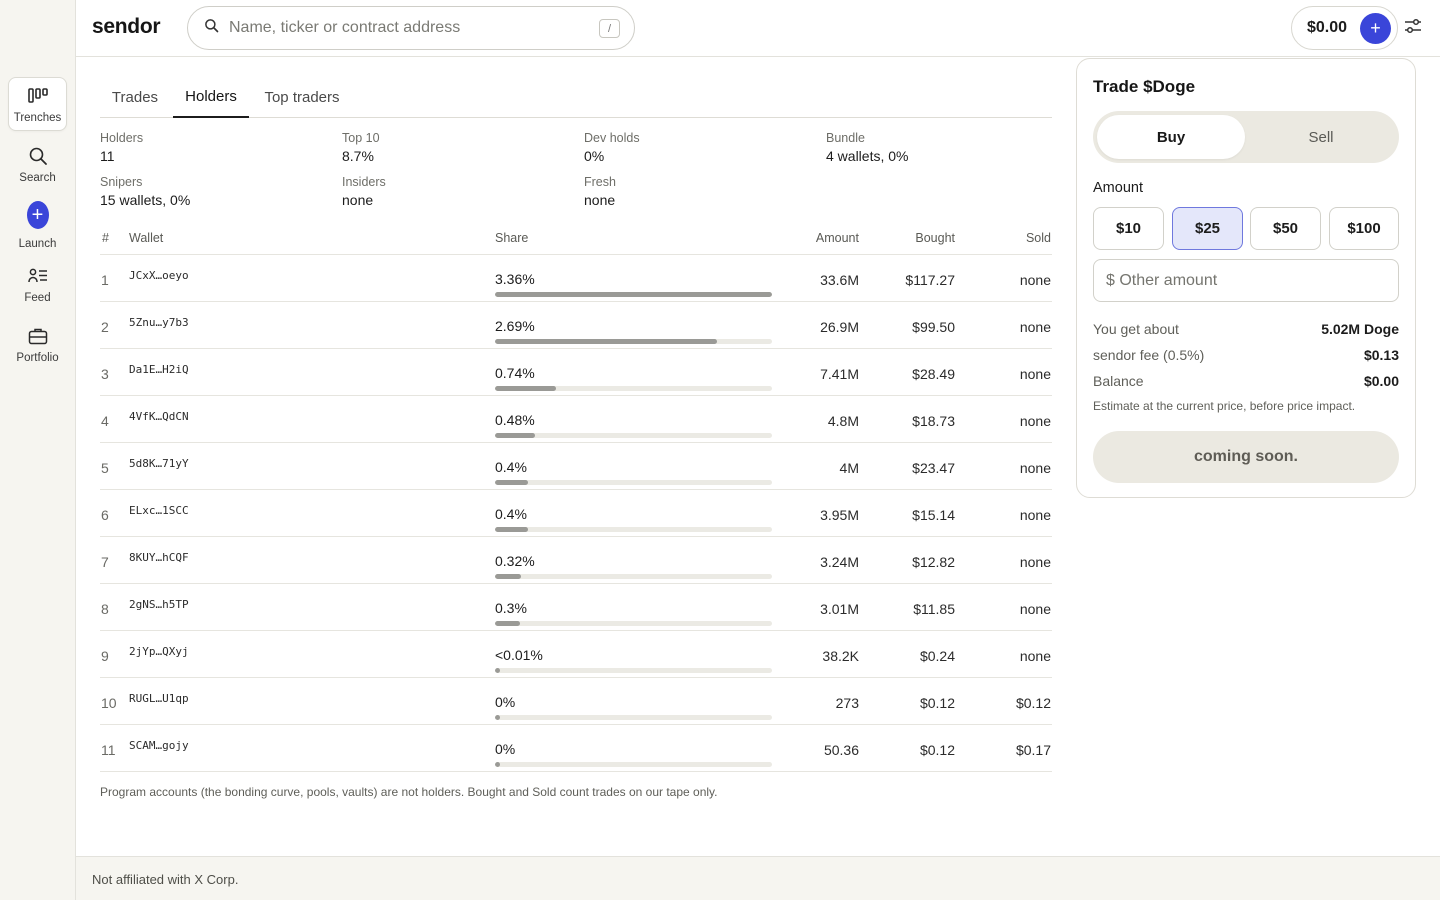  I want to click on preset-25-button: $25, so click(1207, 228).